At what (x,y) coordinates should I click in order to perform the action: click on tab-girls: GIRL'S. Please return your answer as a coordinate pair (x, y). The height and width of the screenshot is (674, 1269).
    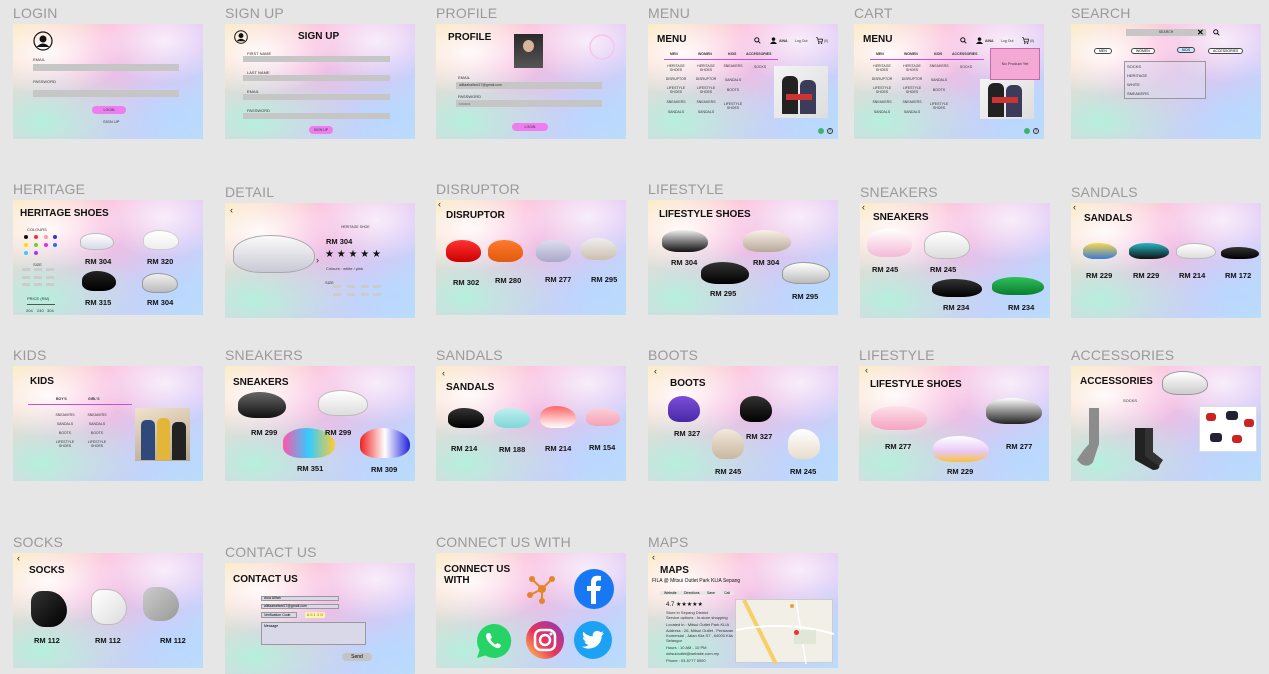
    Looking at the image, I should click on (94, 399).